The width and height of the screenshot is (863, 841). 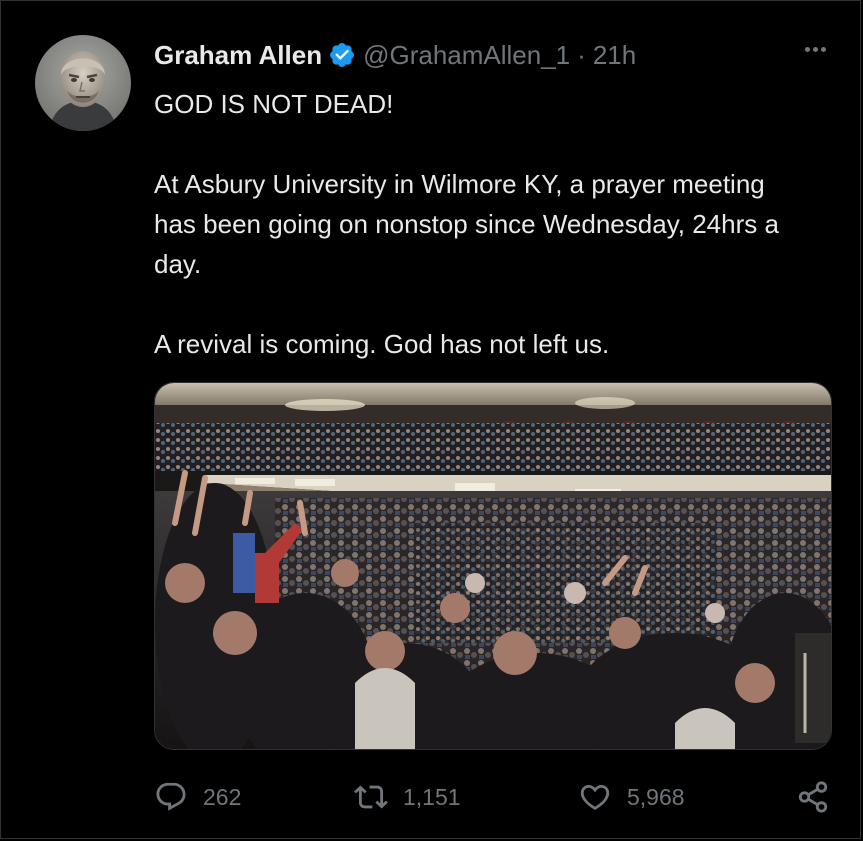 I want to click on verified-badge-icon, so click(x=342, y=55).